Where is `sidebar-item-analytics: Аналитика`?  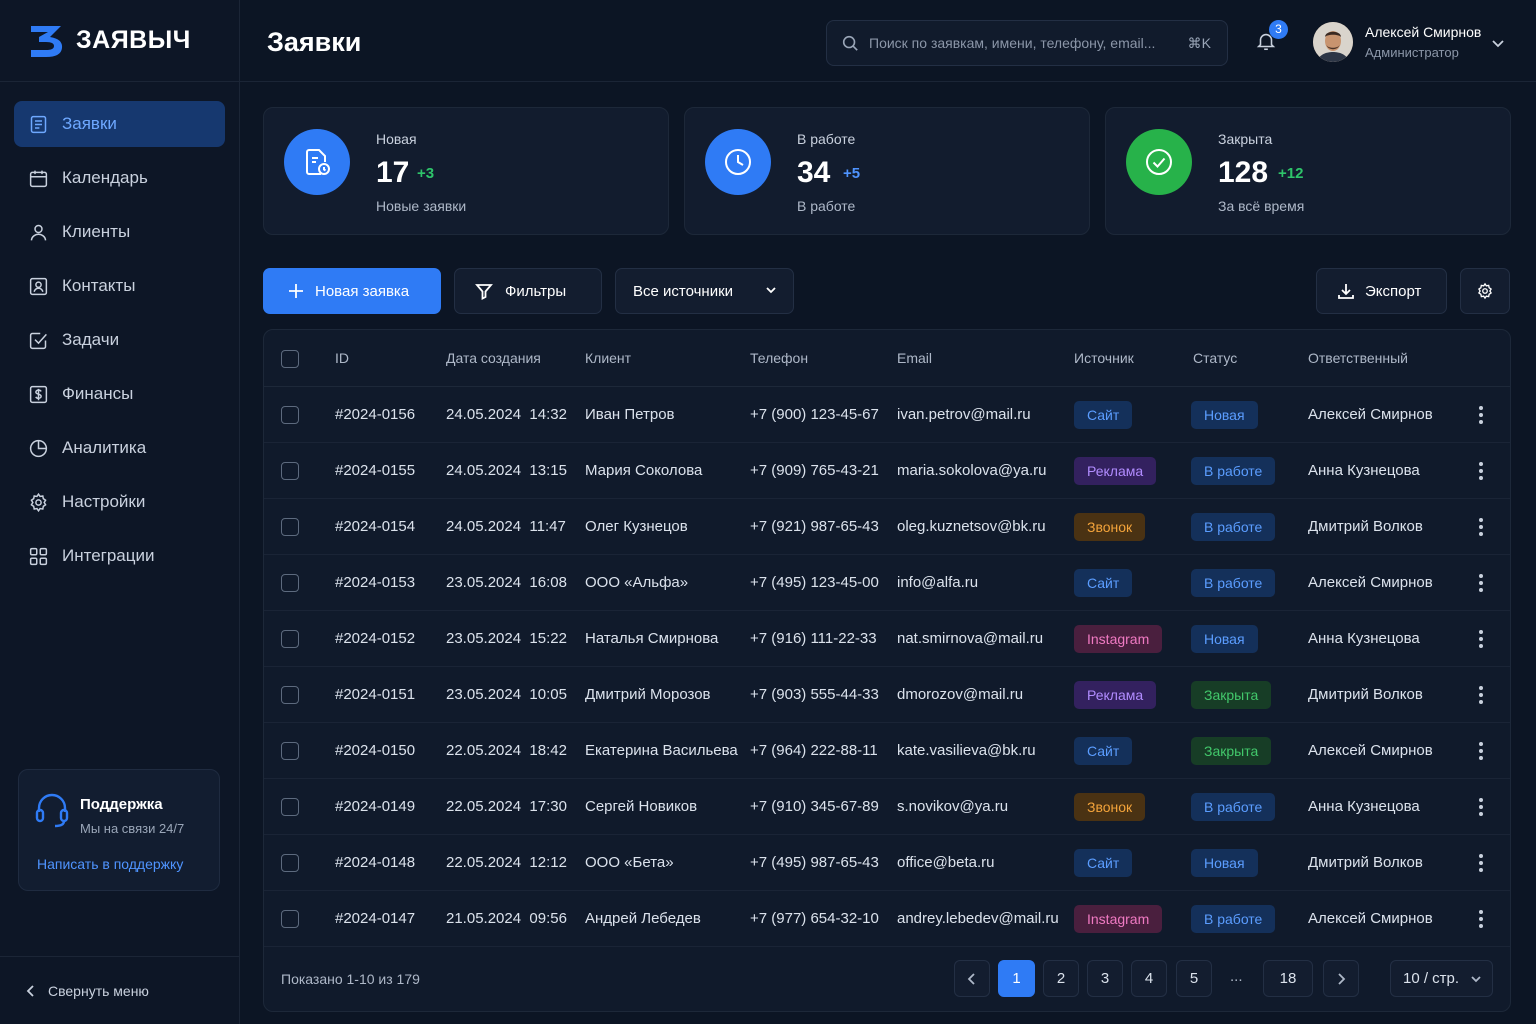 sidebar-item-analytics: Аналитика is located at coordinates (119, 448).